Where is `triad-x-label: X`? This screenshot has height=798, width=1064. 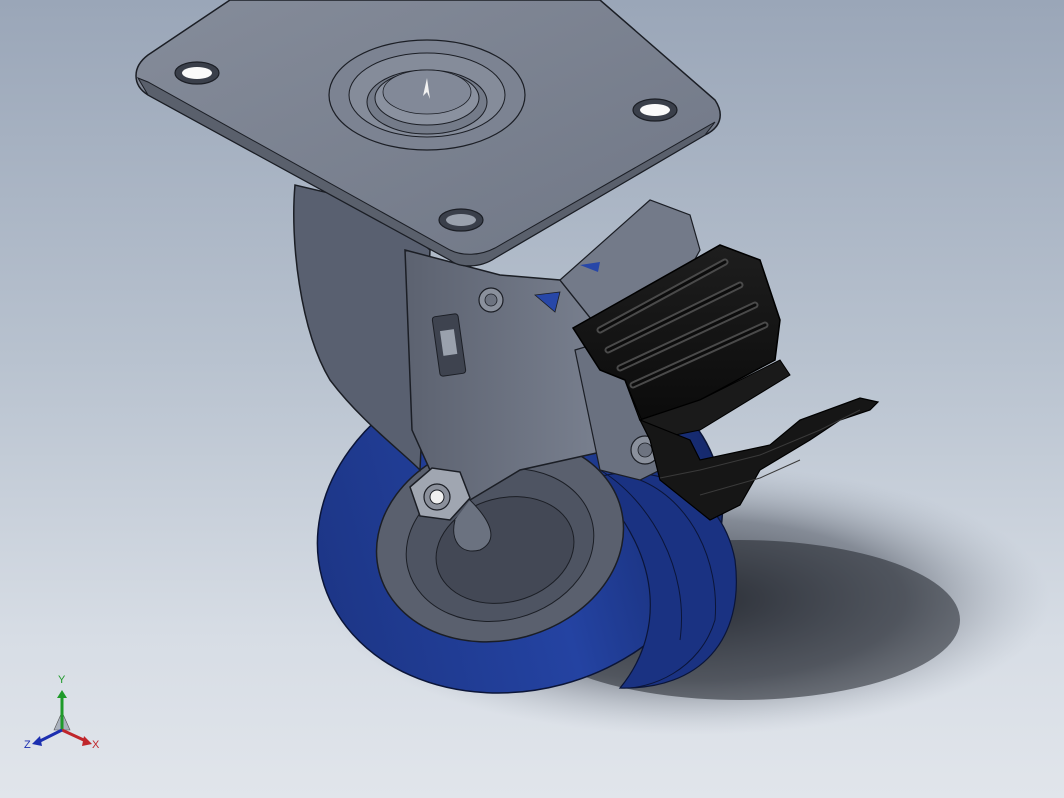 triad-x-label: X is located at coordinates (96, 745).